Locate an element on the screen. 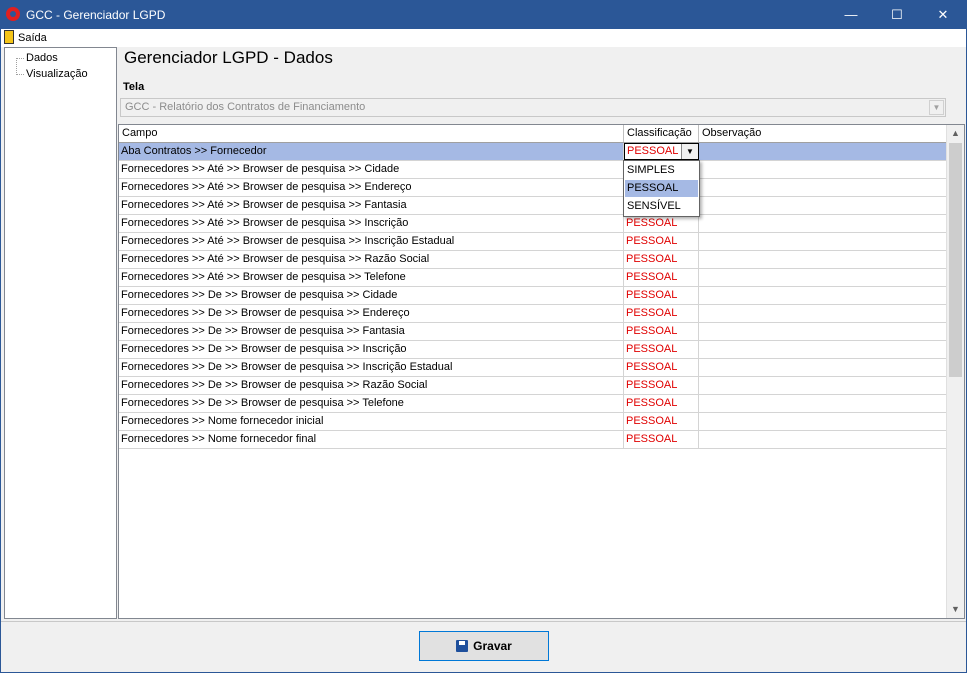 This screenshot has width=967, height=673. classificacao-editor: PESSOAL ▼ is located at coordinates (661, 151).